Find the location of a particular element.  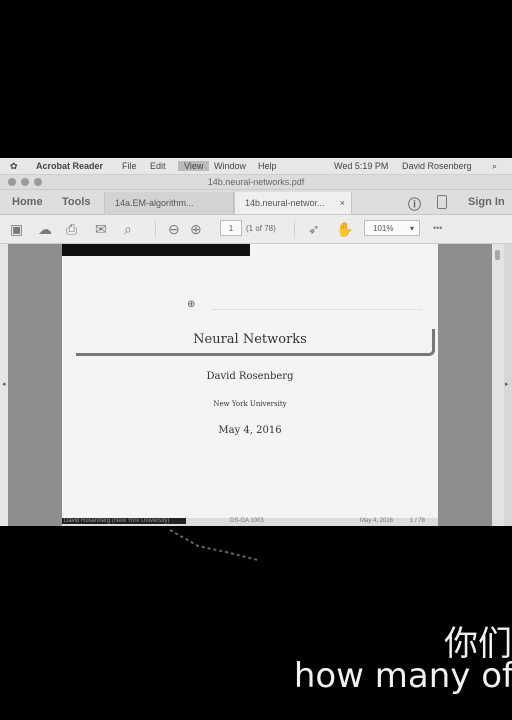

page-number-input: 1 is located at coordinates (231, 228).